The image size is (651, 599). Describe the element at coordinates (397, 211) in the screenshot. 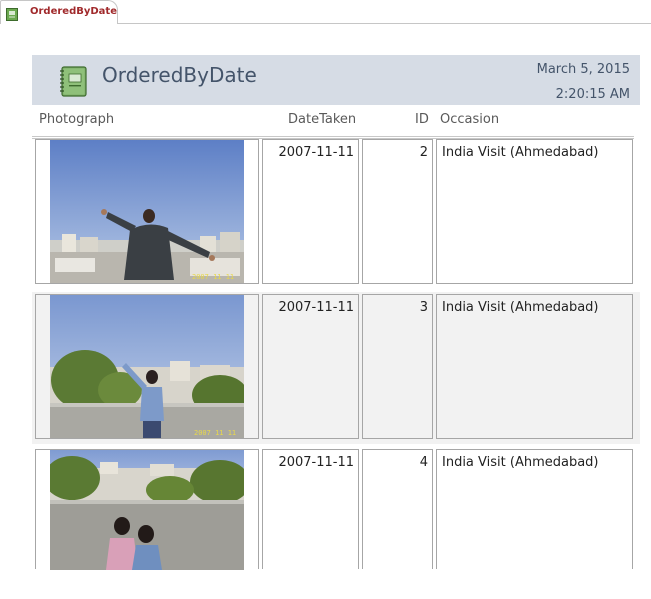

I see `id-cell: 2` at that location.